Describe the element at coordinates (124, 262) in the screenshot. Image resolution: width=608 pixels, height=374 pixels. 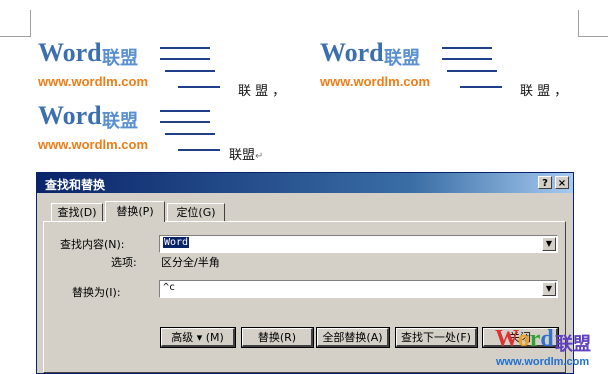
I see `options-label: 选项:` at that location.